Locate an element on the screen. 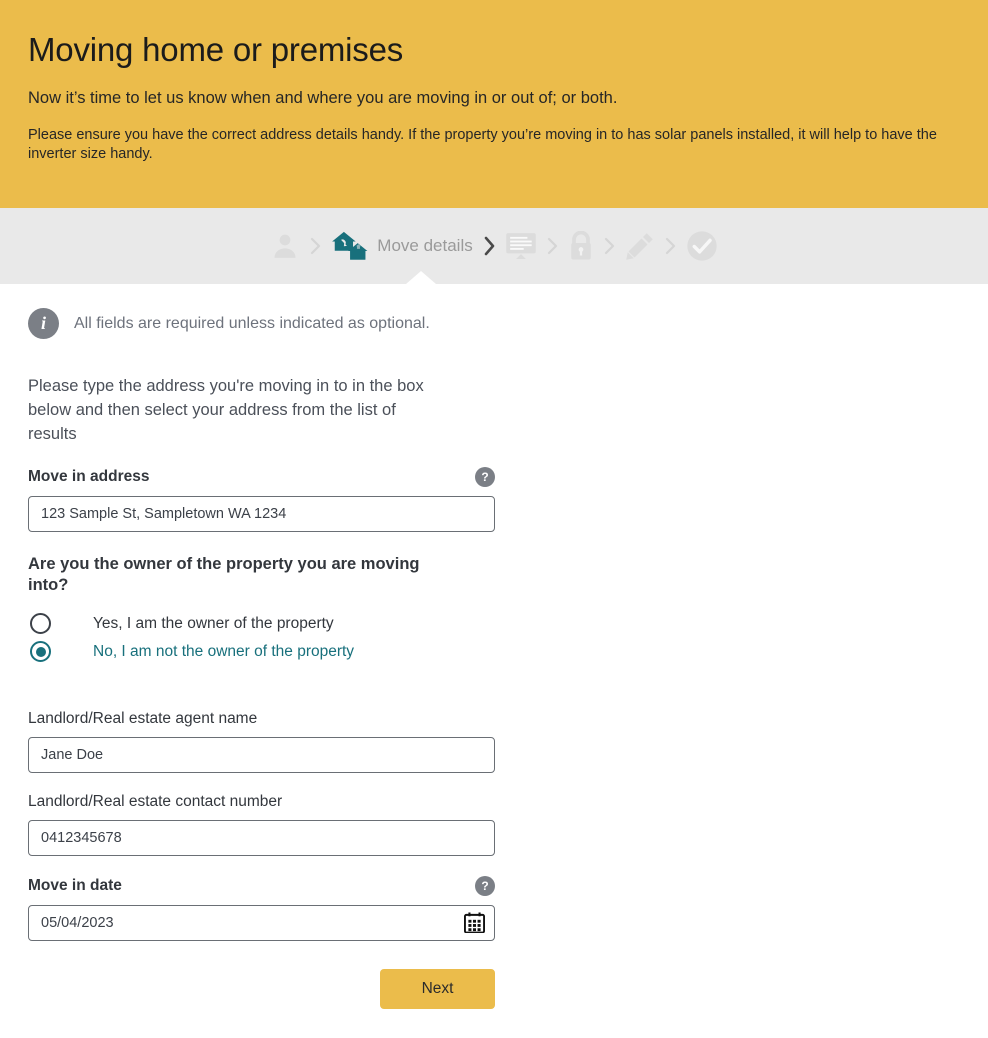  move-in-date-wrapper is located at coordinates (261, 922).